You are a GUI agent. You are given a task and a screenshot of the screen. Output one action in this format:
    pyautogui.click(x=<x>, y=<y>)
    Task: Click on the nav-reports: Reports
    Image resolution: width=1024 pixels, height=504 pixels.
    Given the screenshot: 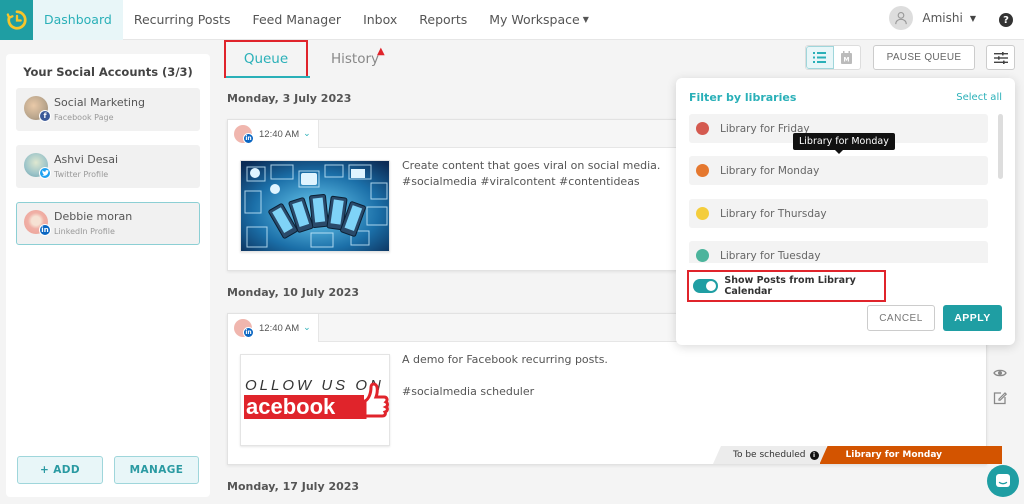 What is the action you would take?
    pyautogui.click(x=443, y=20)
    